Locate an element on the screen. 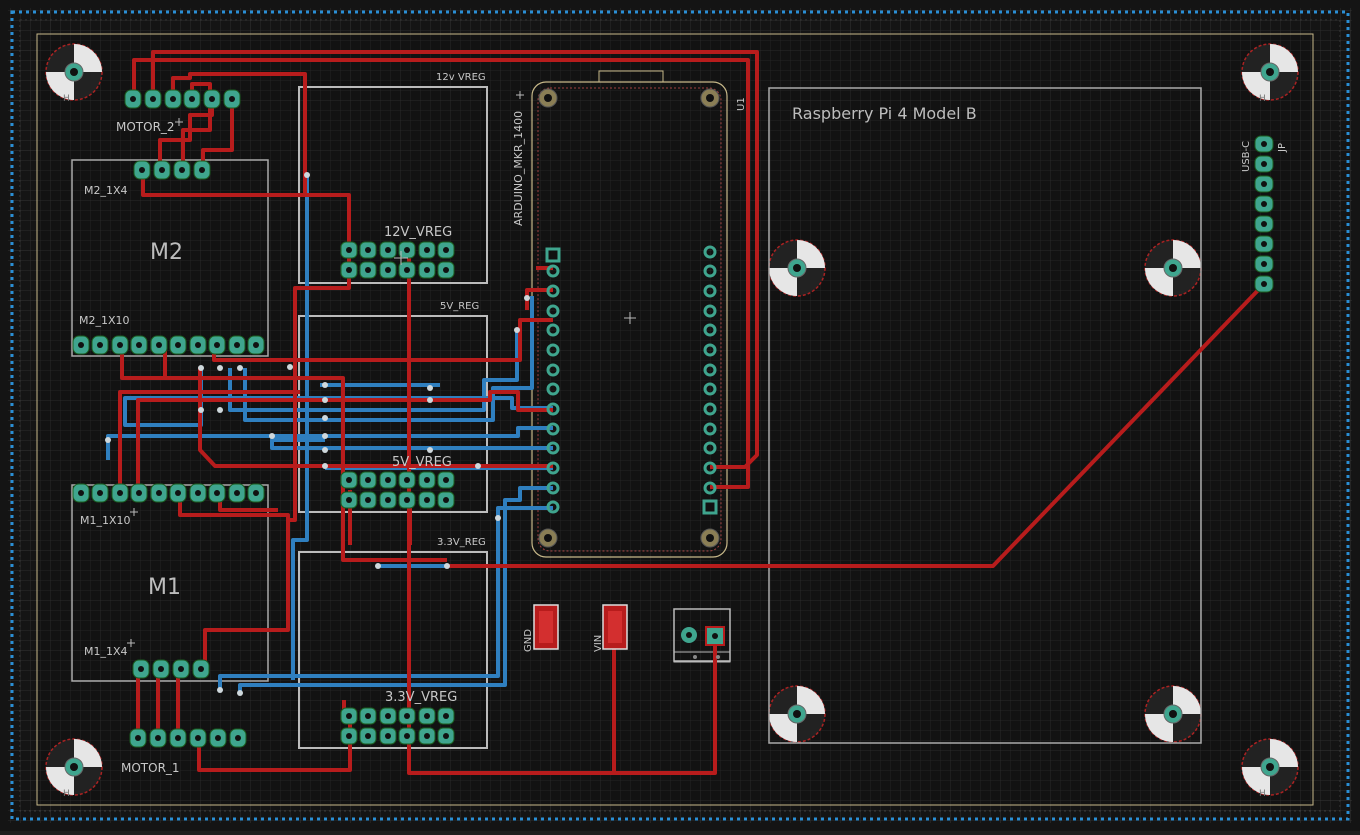 This screenshot has height=835, width=1360. m1-1x10-label: M1_1X10 is located at coordinates (105, 520).